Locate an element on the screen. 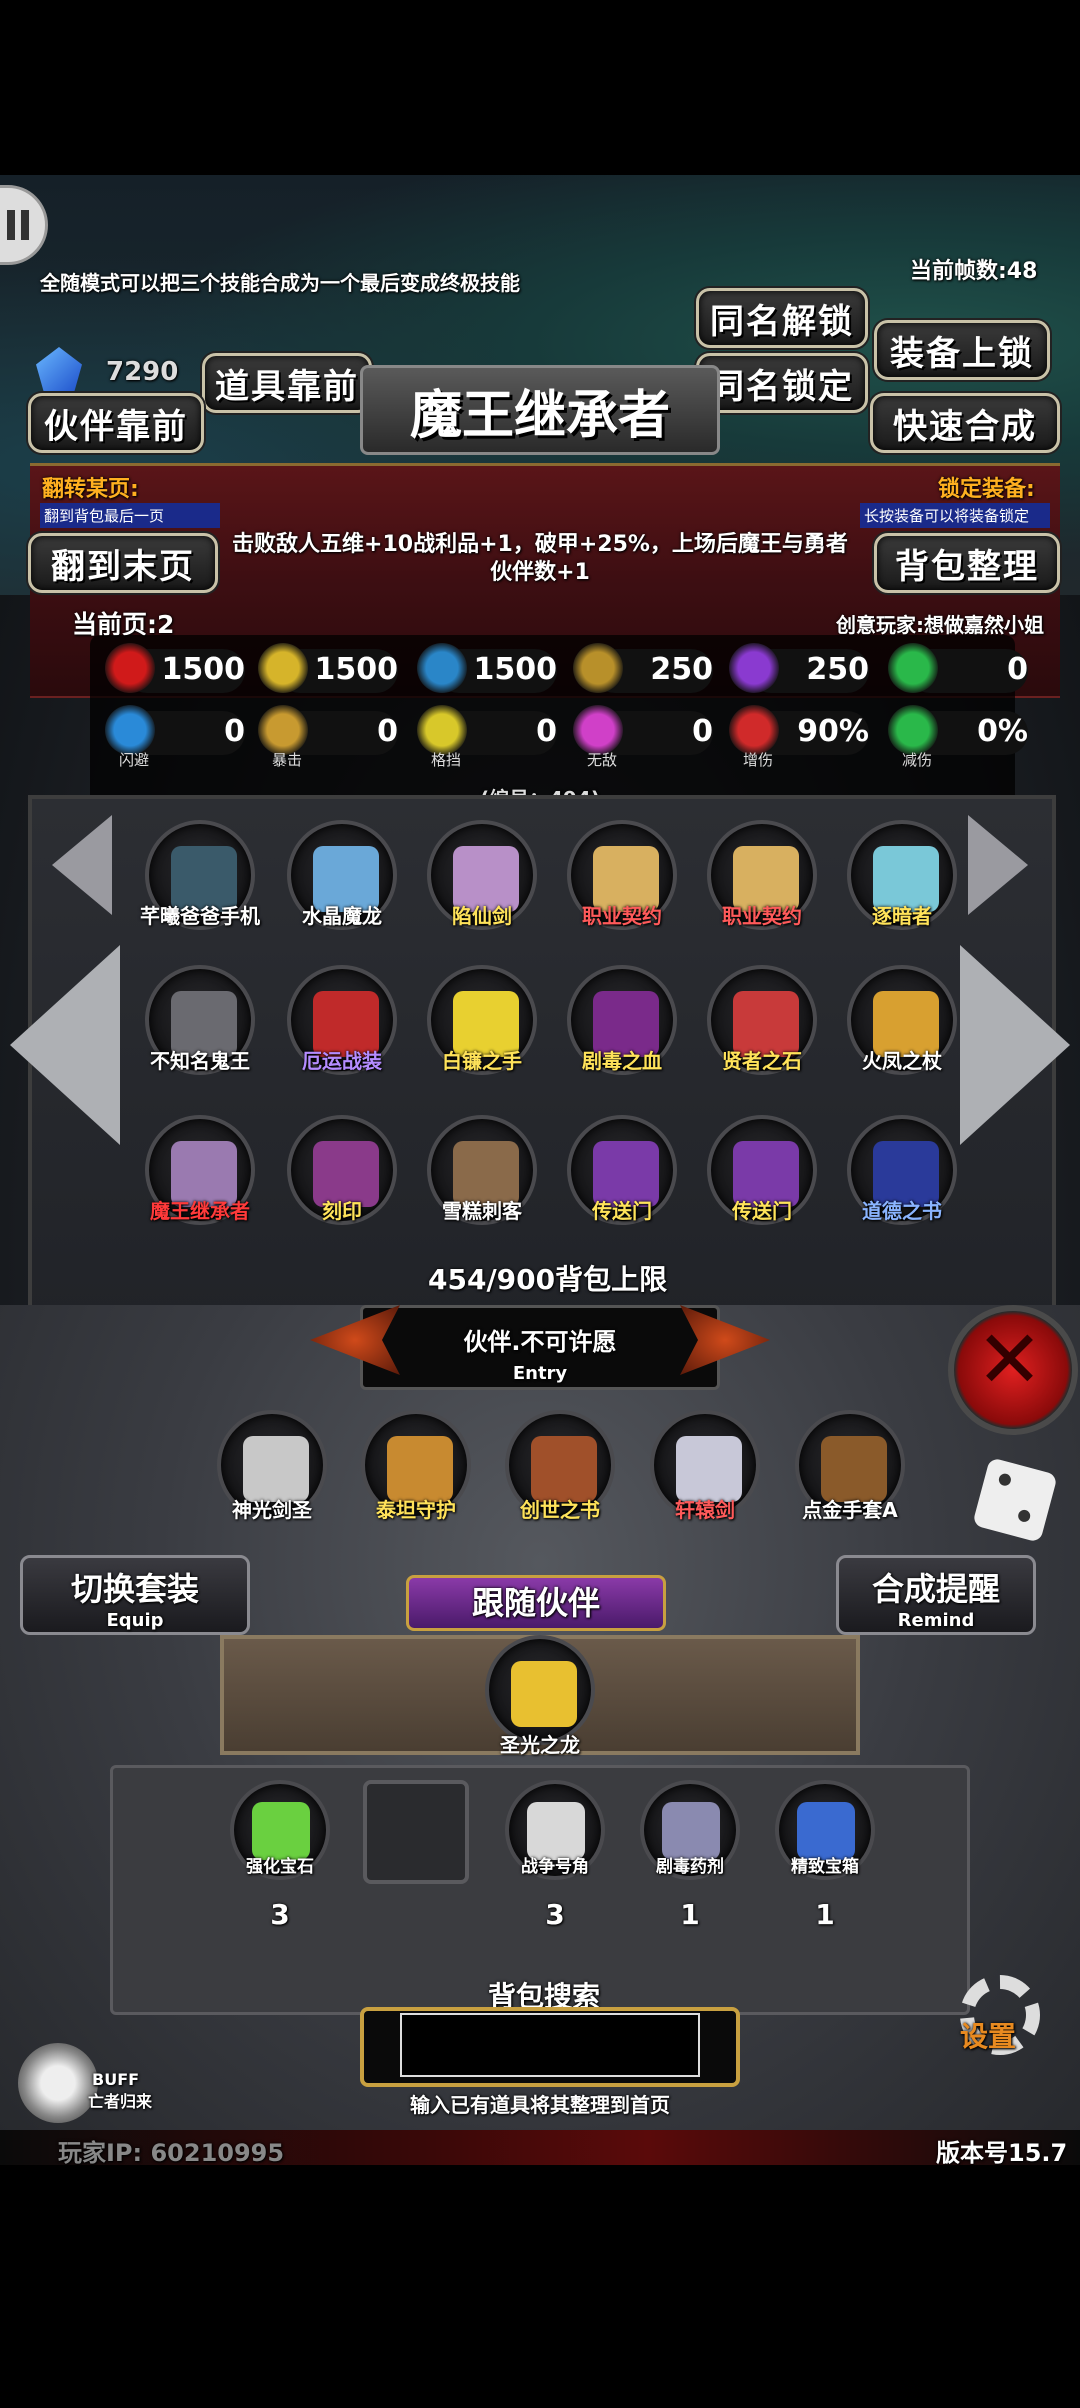 This screenshot has height=2408, width=1080. stat-label: 增伤 is located at coordinates (758, 760).